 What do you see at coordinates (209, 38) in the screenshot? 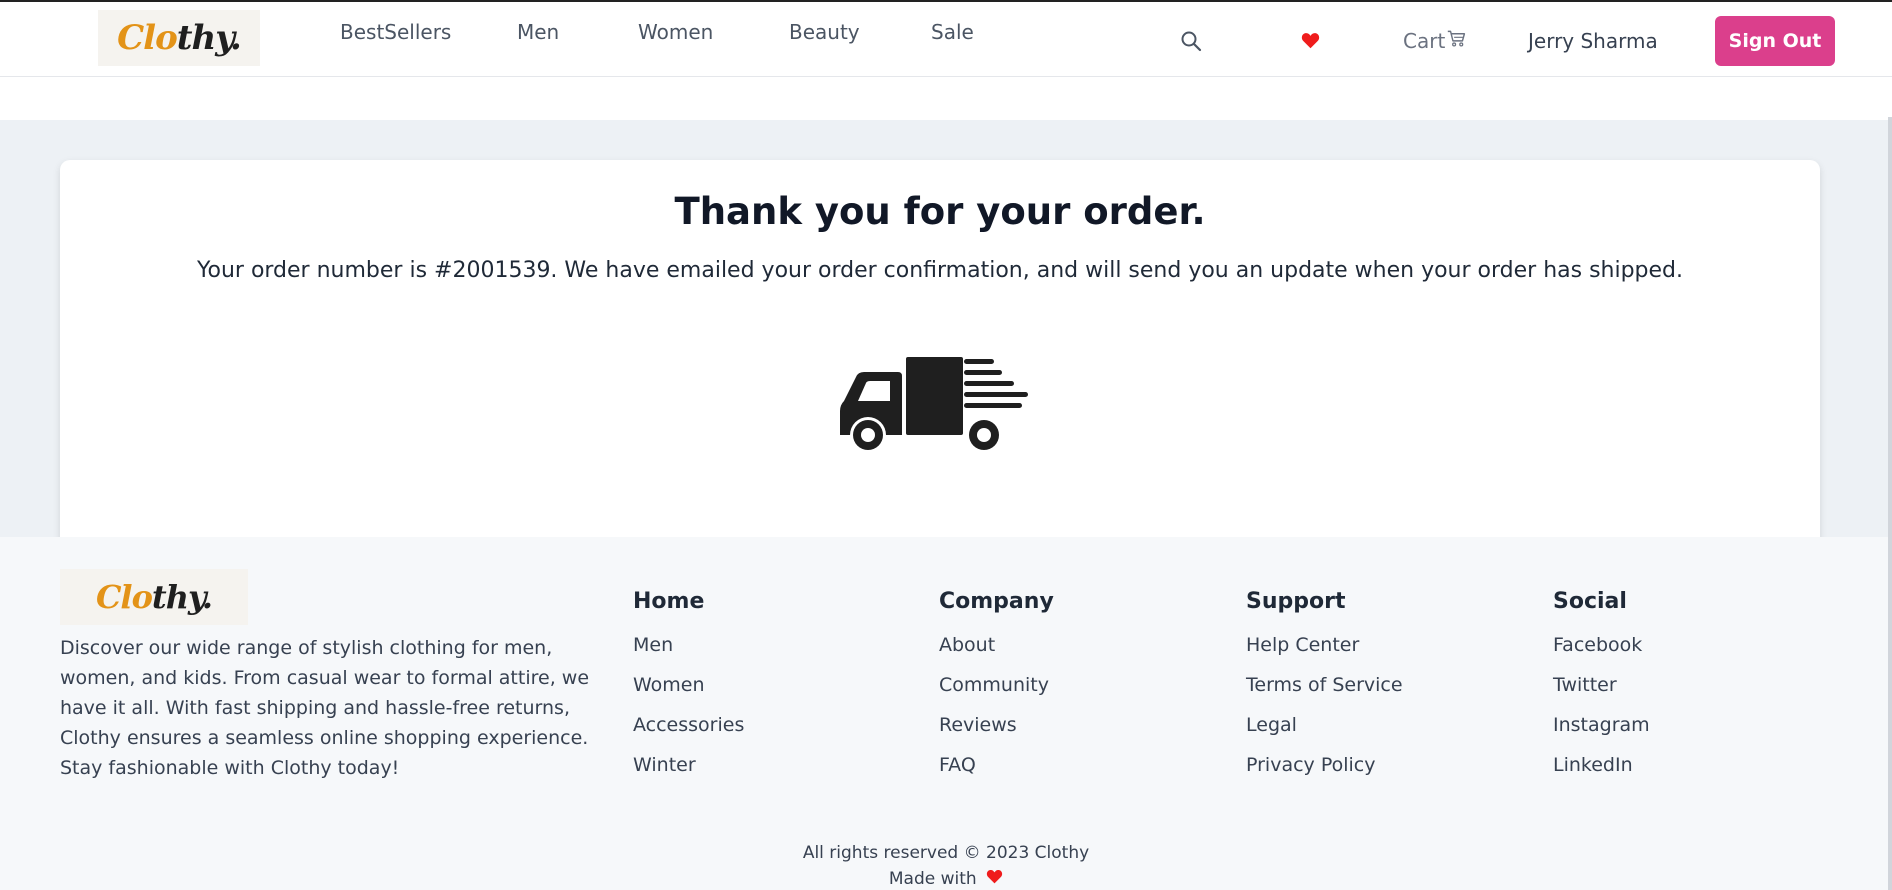
I see `logo-text-part2: thy.` at bounding box center [209, 38].